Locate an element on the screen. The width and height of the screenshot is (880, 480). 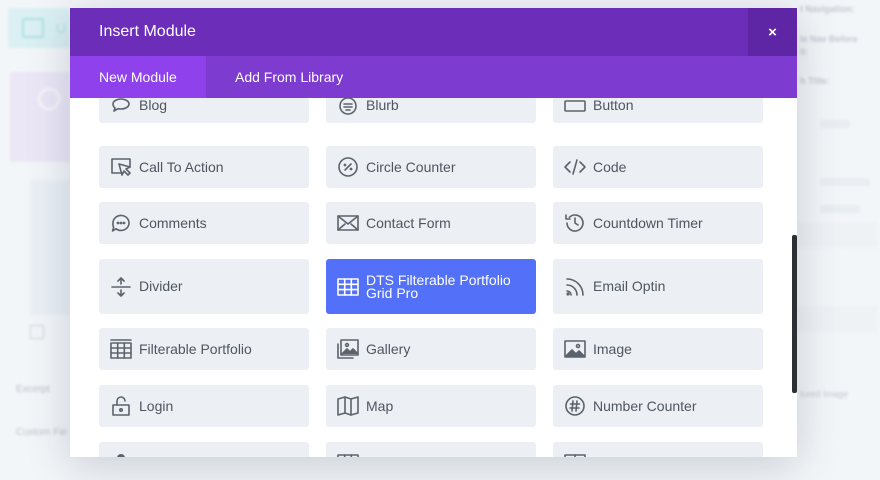
close-icon: × is located at coordinates (772, 32).